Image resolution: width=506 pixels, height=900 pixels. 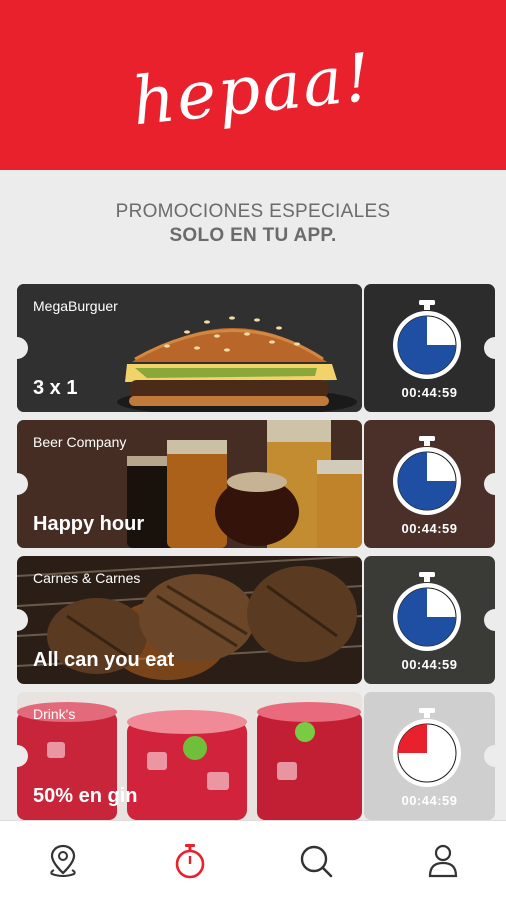 What do you see at coordinates (104, 660) in the screenshot?
I see `offer-label: All can you eat` at bounding box center [104, 660].